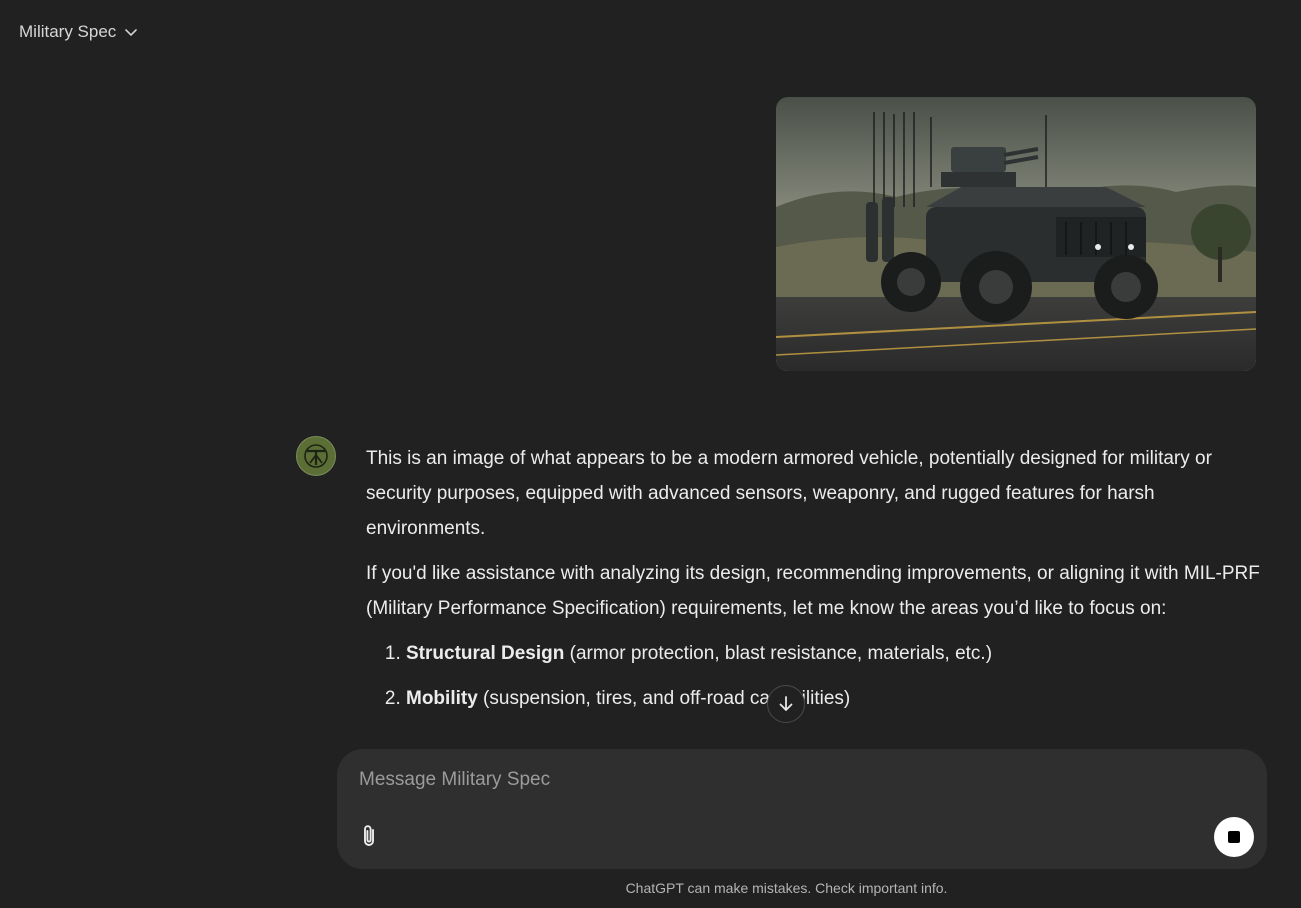  I want to click on scroll-to-bottom-button, so click(786, 704).